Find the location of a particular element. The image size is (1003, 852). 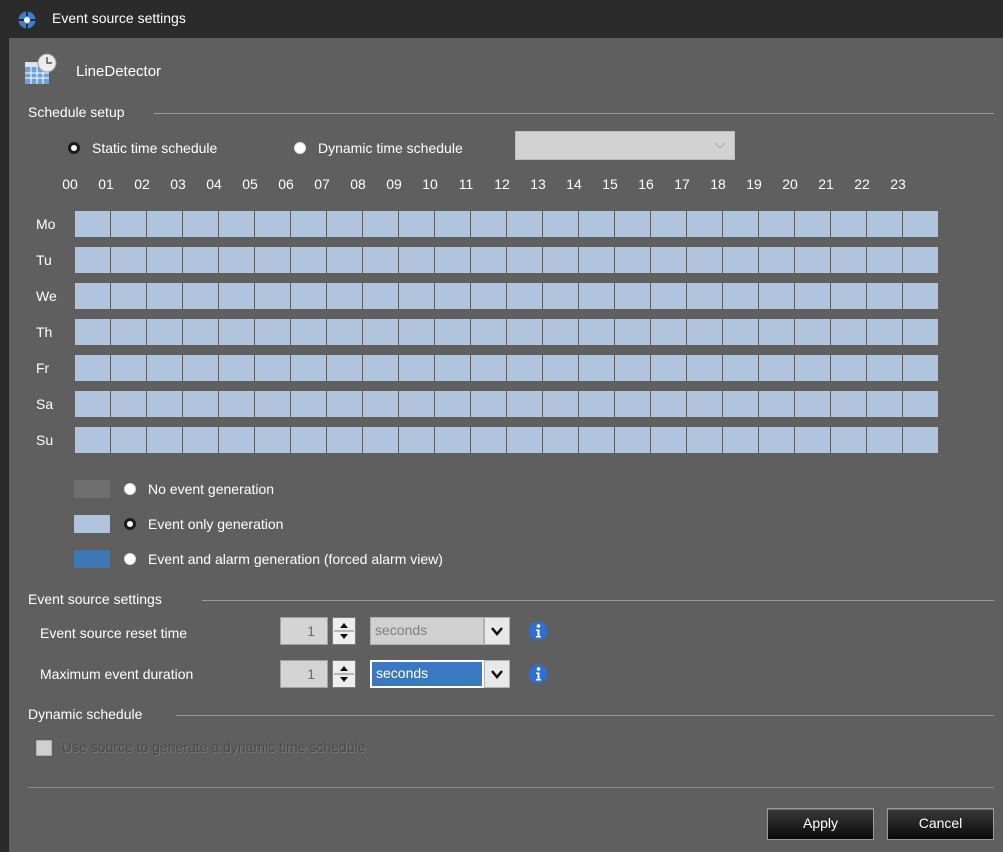

reset-time-stepper is located at coordinates (344, 631).